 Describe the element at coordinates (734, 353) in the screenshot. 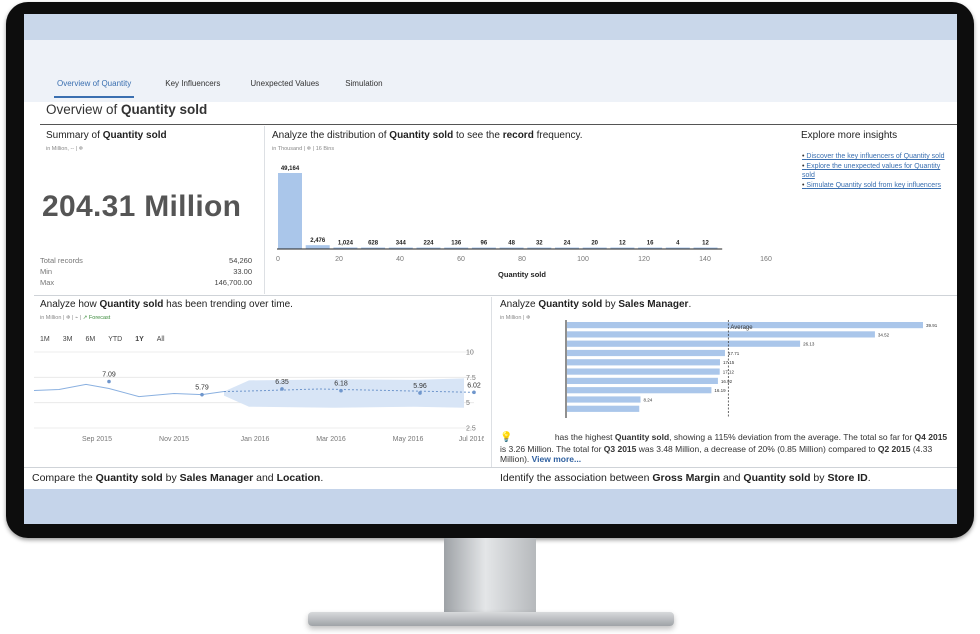

I see `bar-value-label: 17.71` at that location.